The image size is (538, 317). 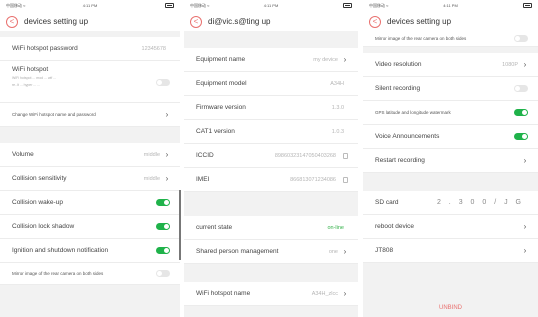 What do you see at coordinates (271, 60) in the screenshot?
I see `equipment-name-row: Equipment name my device ›` at bounding box center [271, 60].